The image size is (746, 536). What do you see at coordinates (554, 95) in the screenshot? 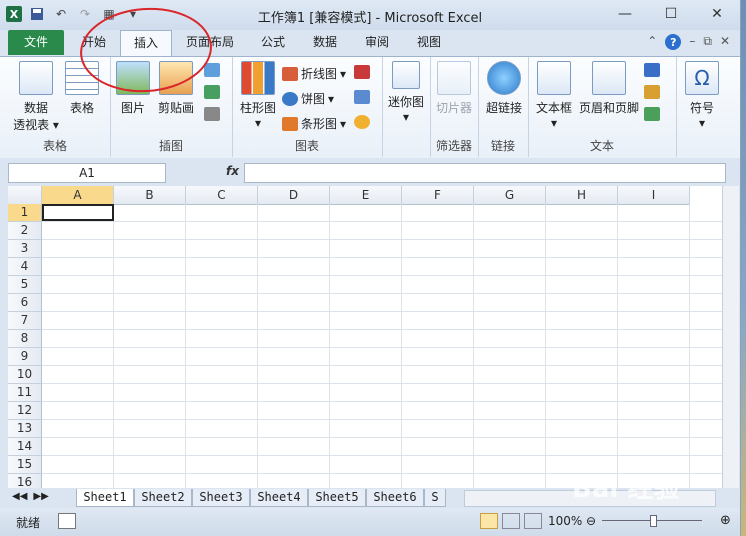
I see `textbox-button: 文本框 ▾` at bounding box center [554, 95].